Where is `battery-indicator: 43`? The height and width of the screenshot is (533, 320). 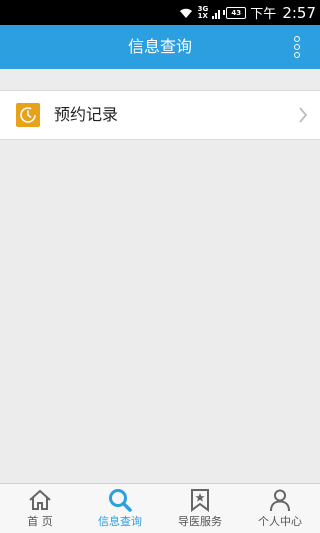
battery-indicator: 43 is located at coordinates (235, 12).